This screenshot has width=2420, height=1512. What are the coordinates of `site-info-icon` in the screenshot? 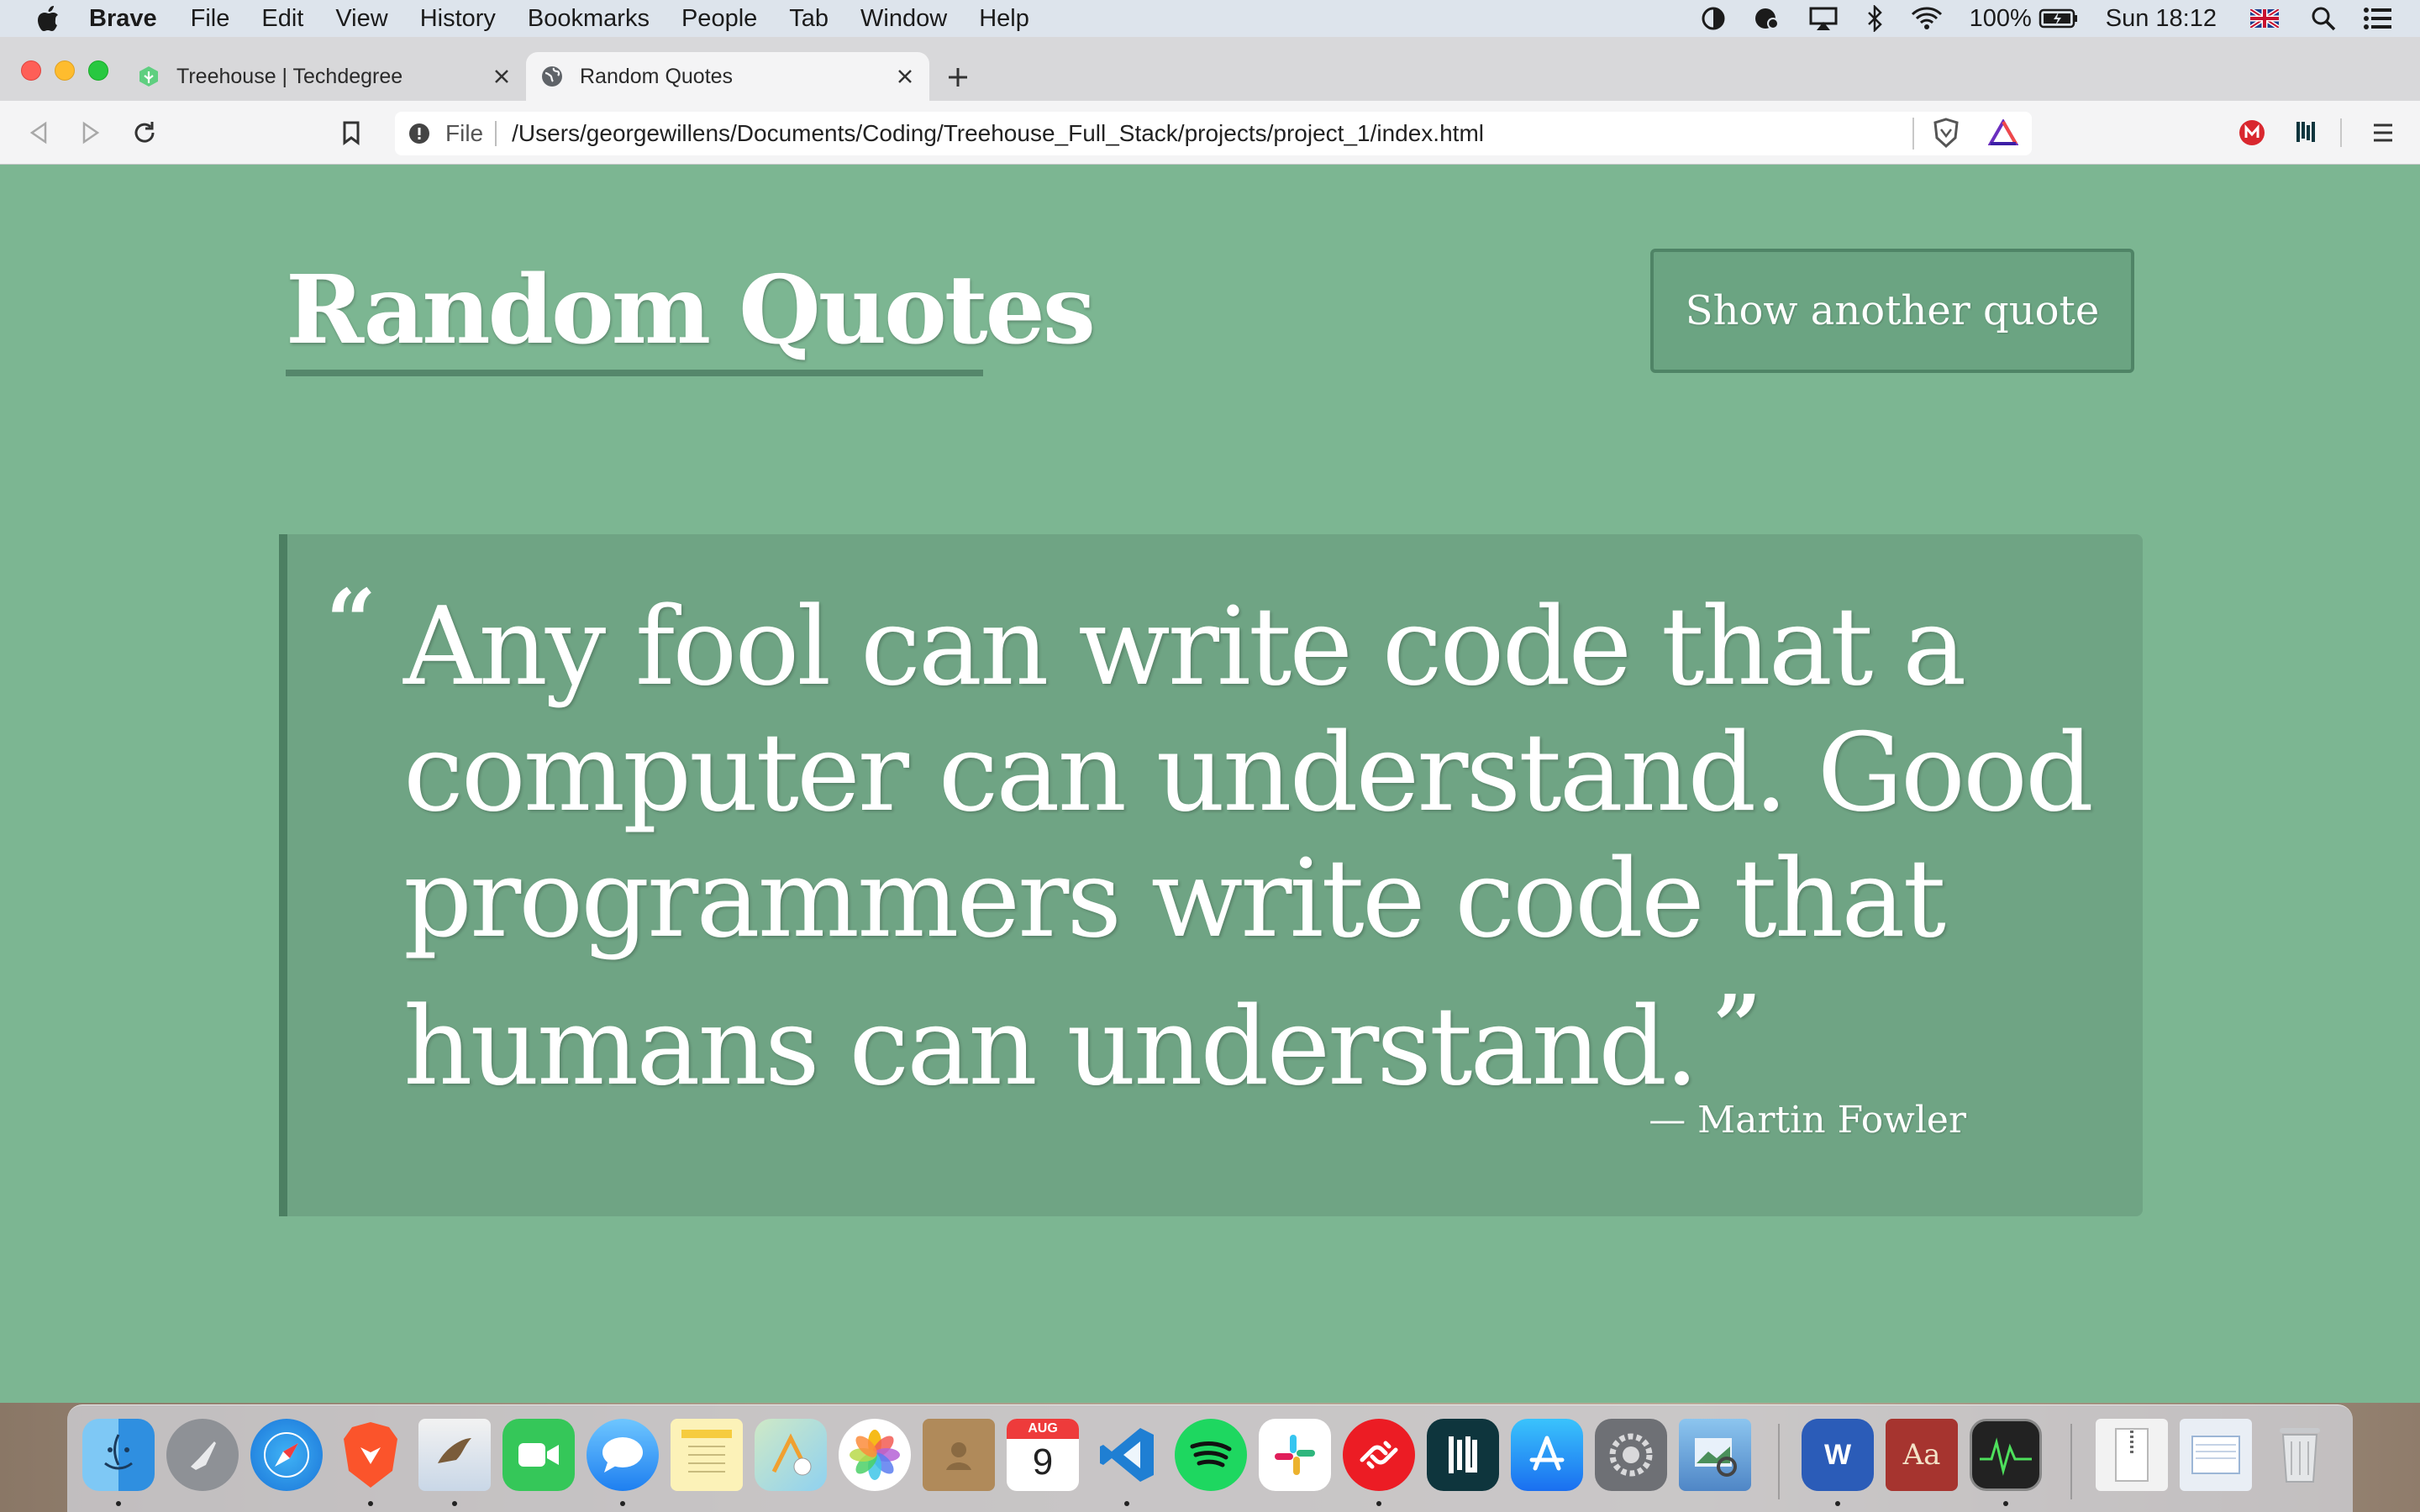 It's located at (420, 133).